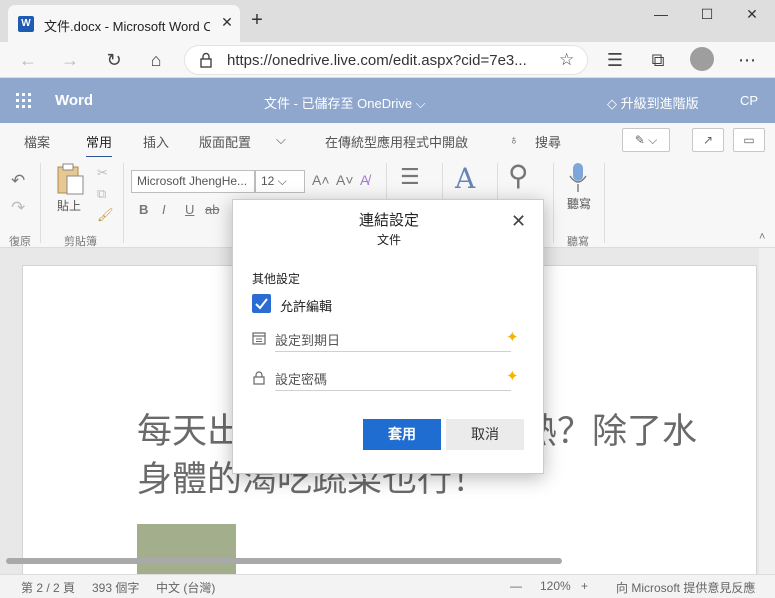 Image resolution: width=775 pixels, height=598 pixels. I want to click on upgrade-label: 升級到進階版, so click(659, 103).